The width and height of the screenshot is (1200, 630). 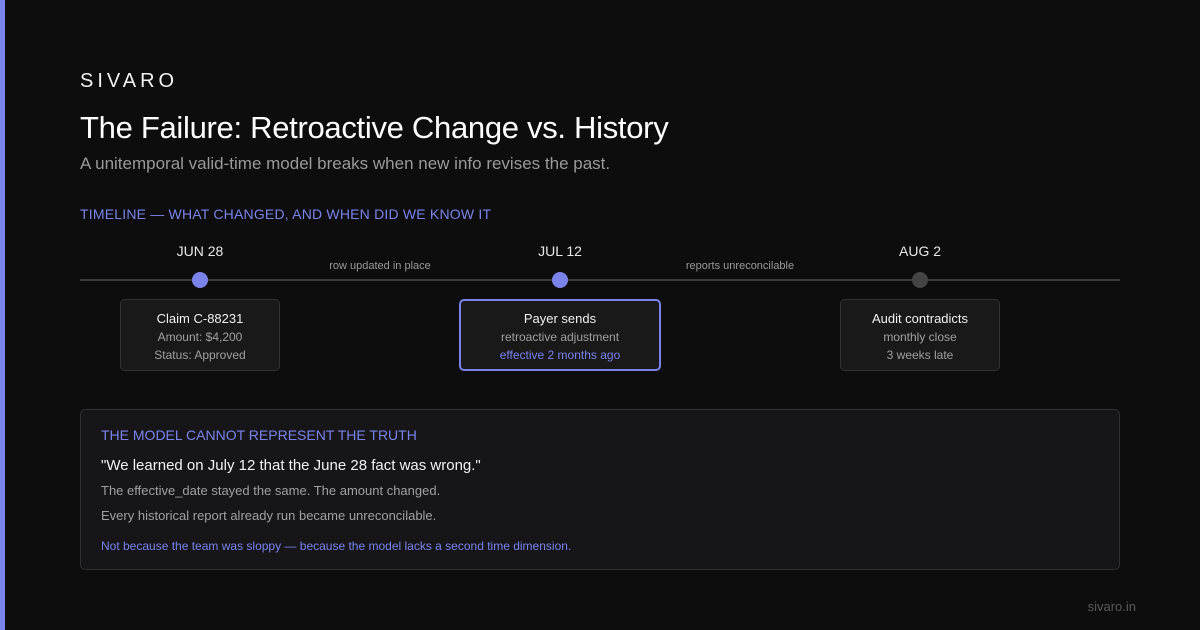 I want to click on event-marker-aug2, so click(x=920, y=280).